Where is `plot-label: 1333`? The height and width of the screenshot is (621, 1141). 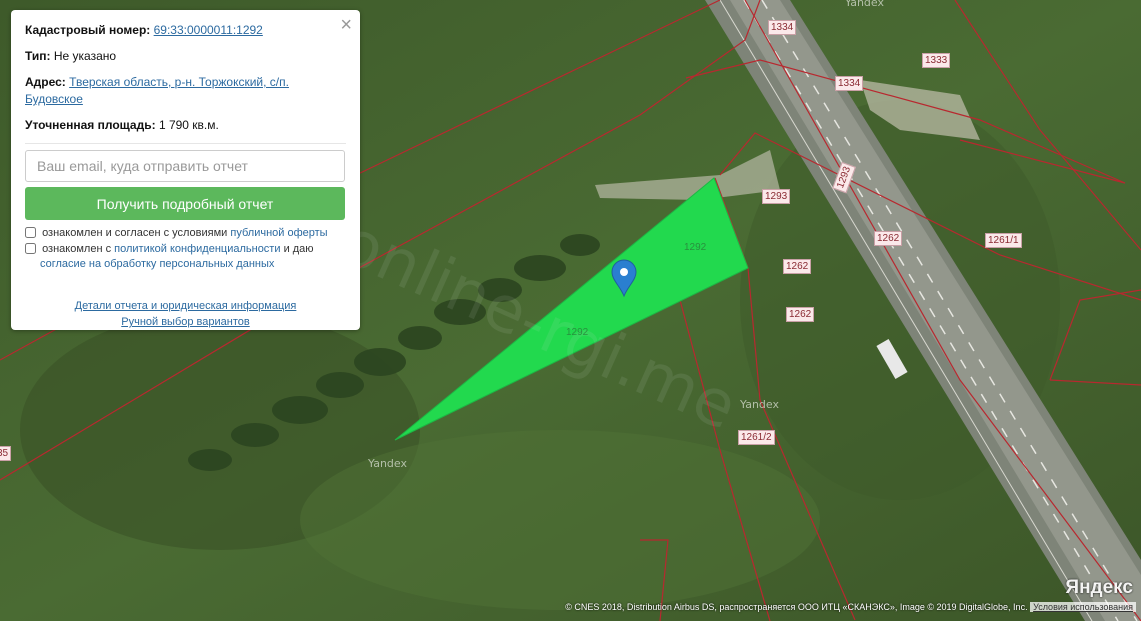 plot-label: 1333 is located at coordinates (936, 60).